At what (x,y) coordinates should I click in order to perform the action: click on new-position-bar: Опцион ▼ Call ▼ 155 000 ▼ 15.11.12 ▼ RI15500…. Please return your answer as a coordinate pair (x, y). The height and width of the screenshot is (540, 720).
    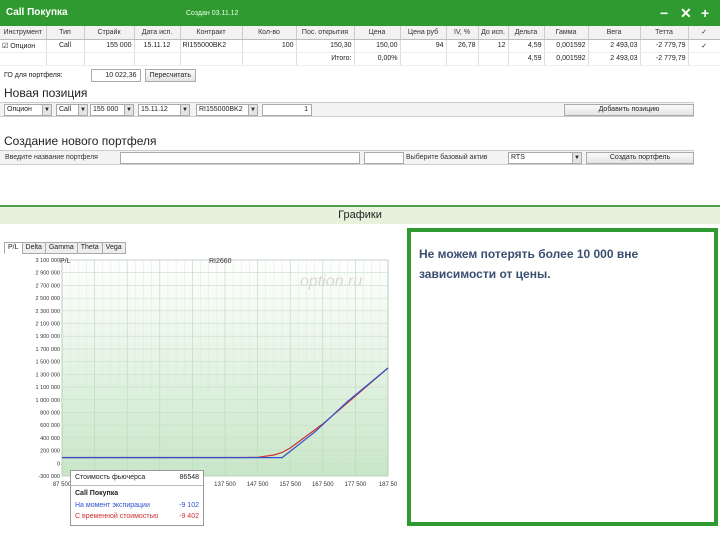
    Looking at the image, I should click on (347, 109).